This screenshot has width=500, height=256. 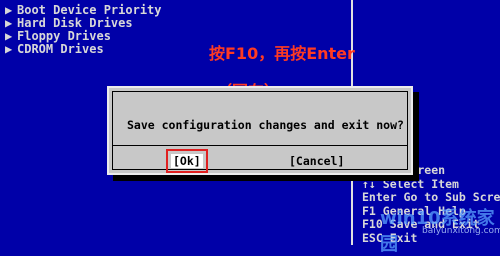 I want to click on menu-item-label: Floppy Drives, so click(x=64, y=36).